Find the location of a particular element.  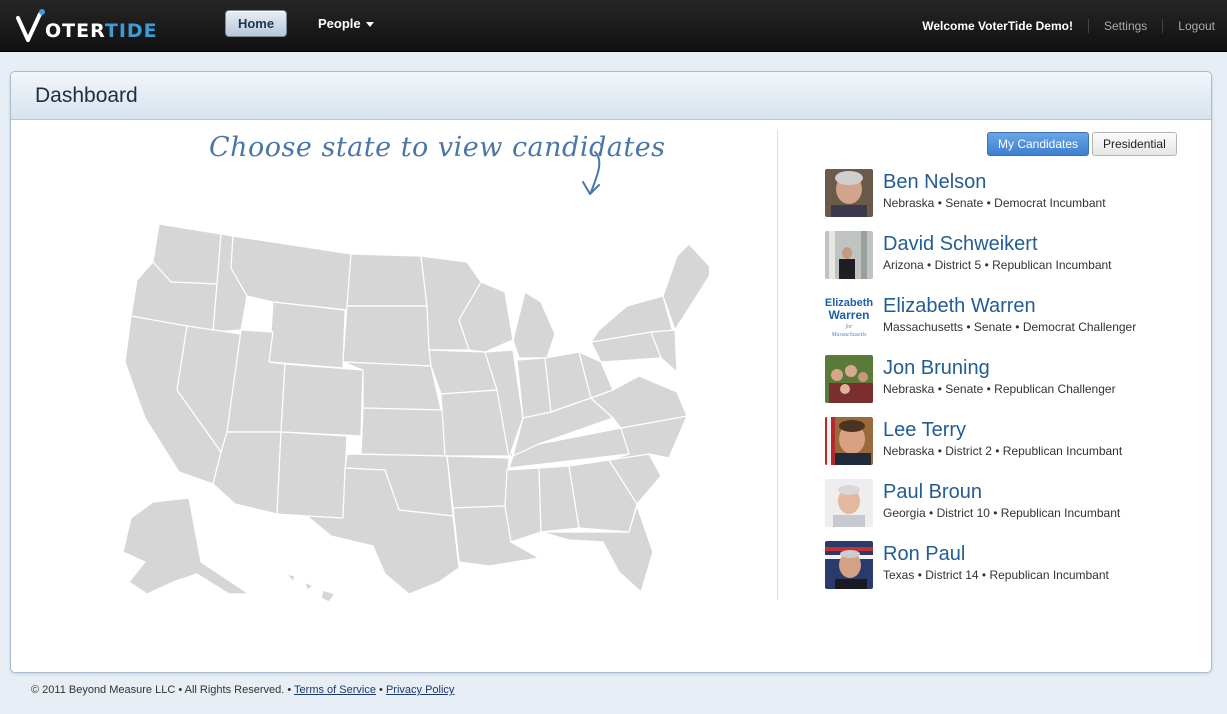

candidate-name: Lee Terry is located at coordinates (1002, 430).